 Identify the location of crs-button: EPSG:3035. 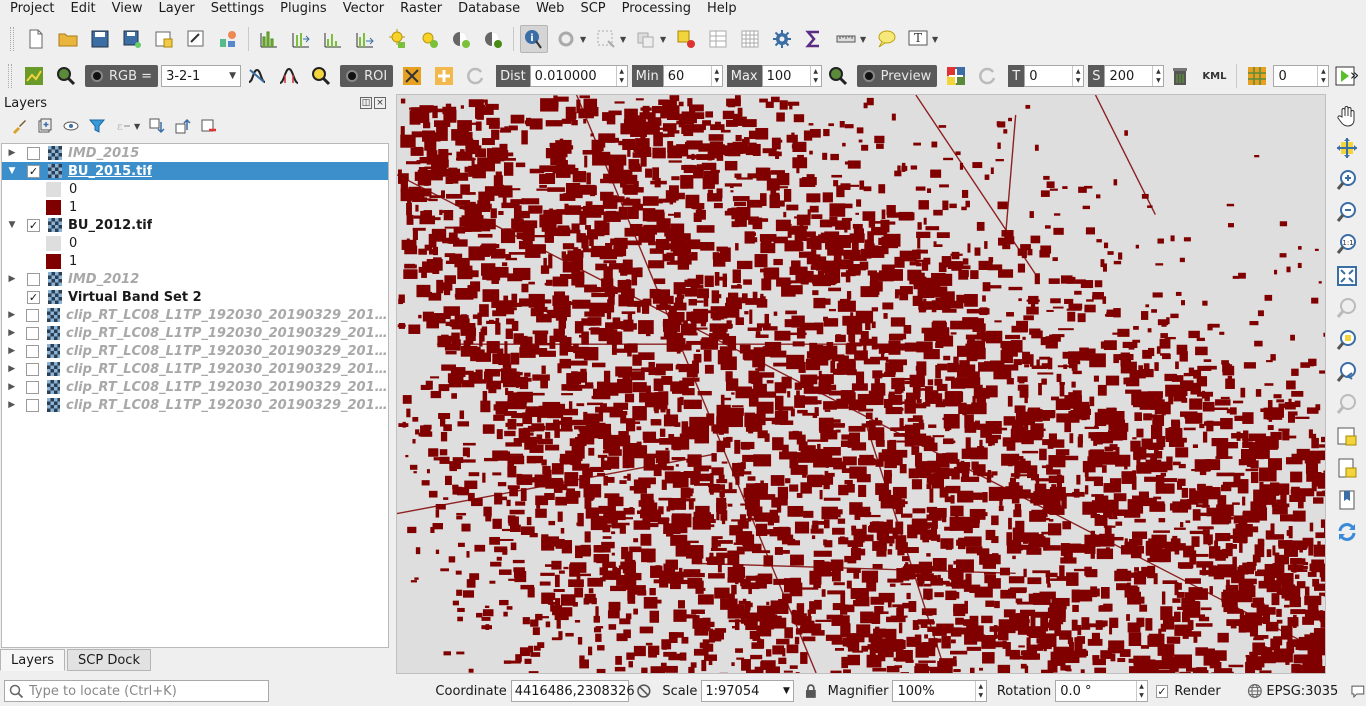
(1302, 691).